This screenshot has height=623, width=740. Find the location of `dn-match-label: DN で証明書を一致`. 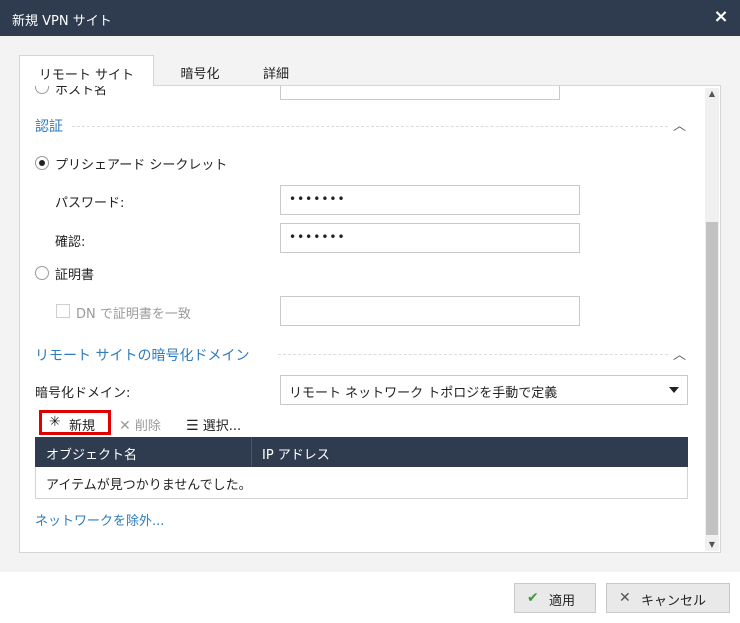

dn-match-label: DN で証明書を一致 is located at coordinates (133, 314).